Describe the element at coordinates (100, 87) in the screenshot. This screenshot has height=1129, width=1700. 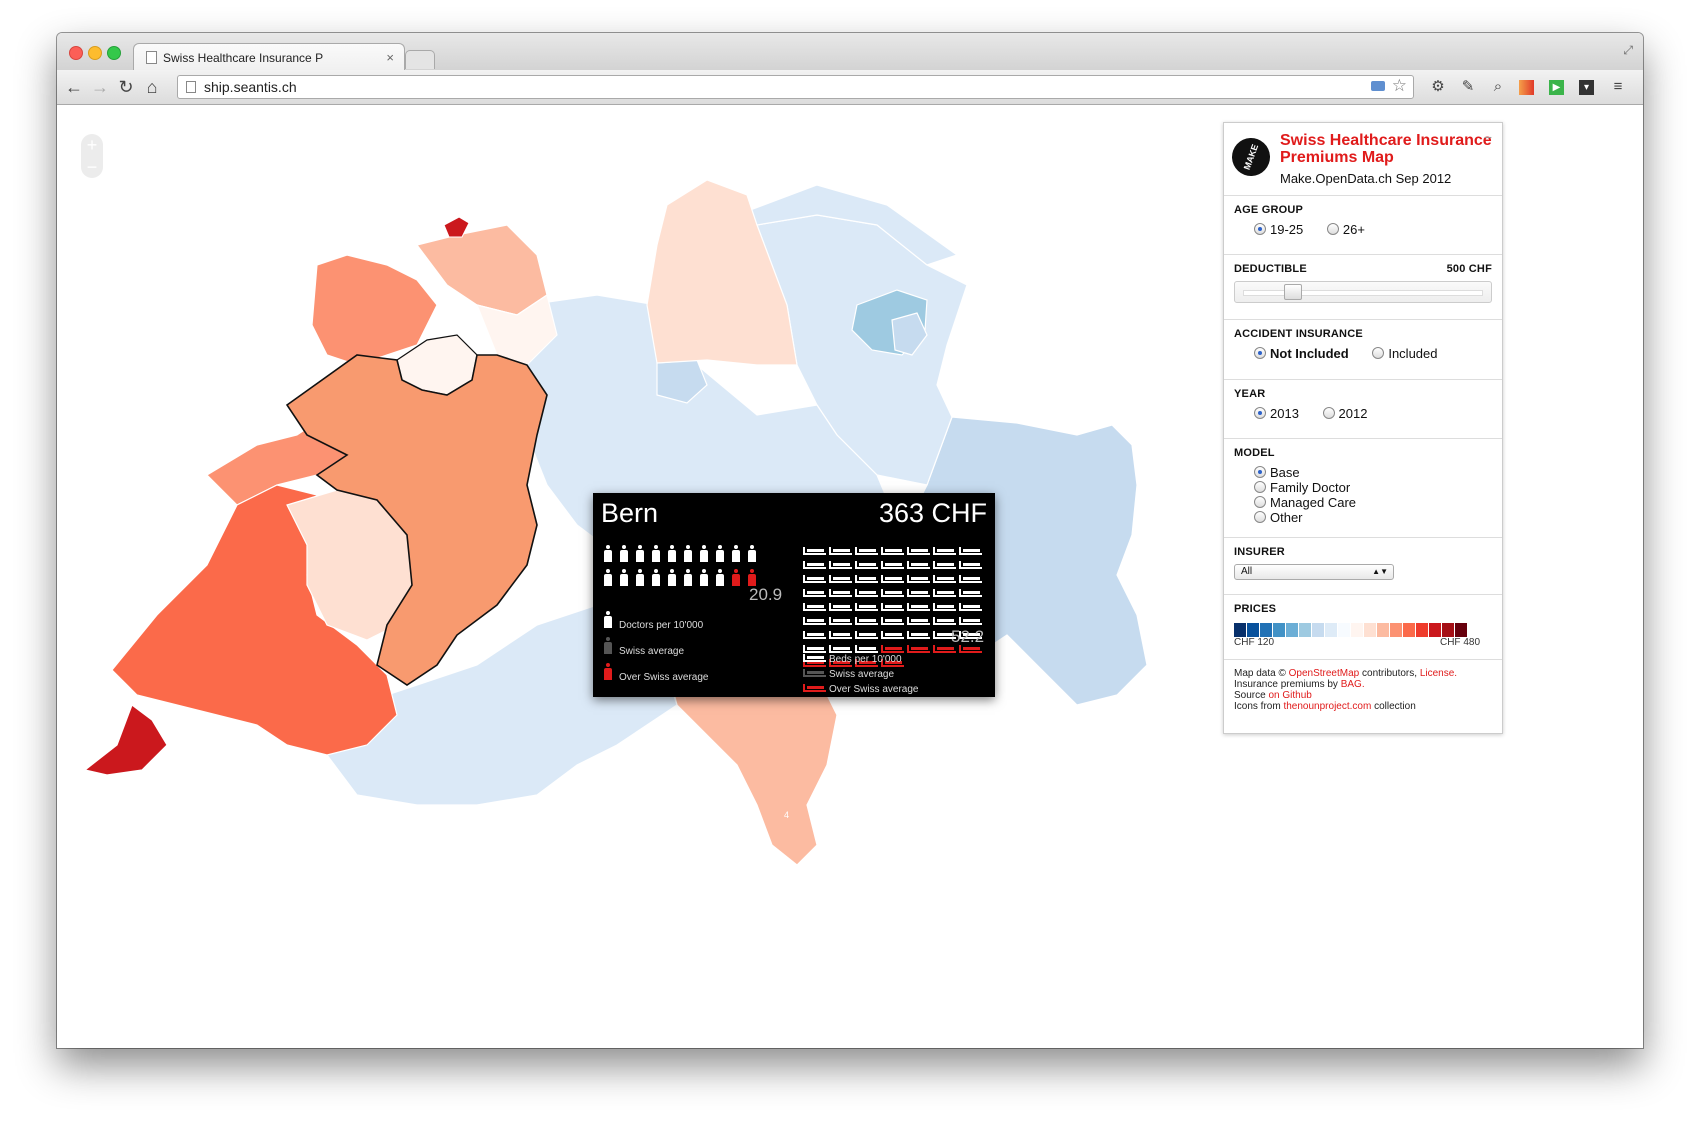
I see `forward-icon: →` at that location.